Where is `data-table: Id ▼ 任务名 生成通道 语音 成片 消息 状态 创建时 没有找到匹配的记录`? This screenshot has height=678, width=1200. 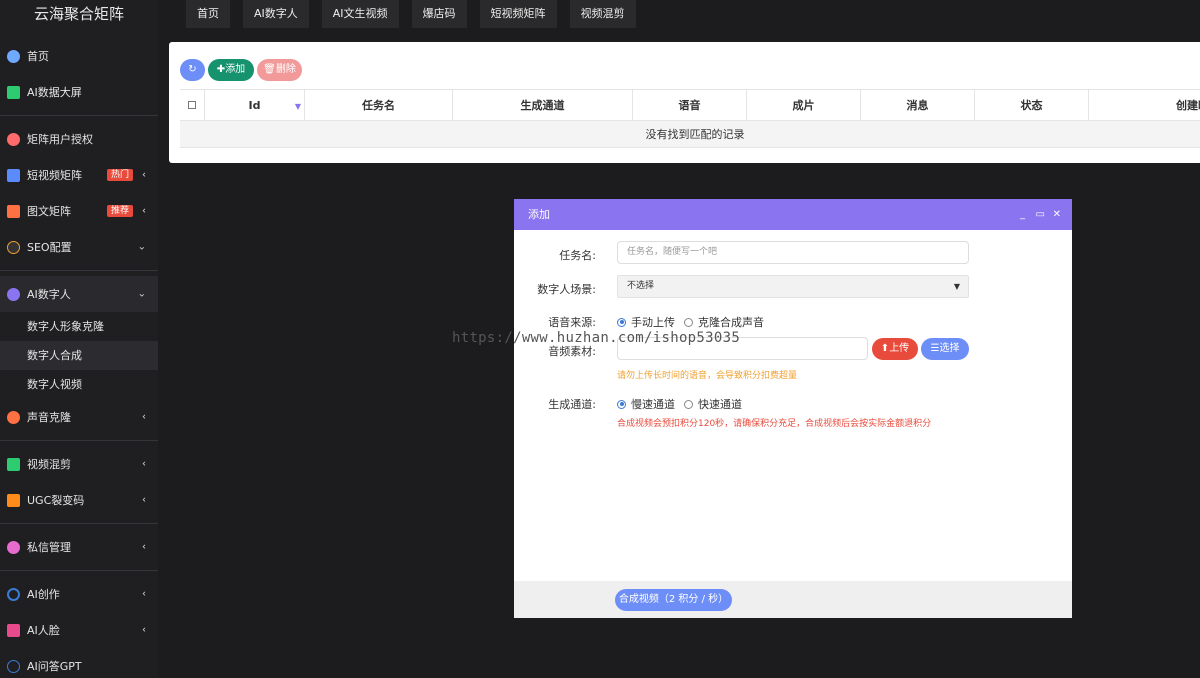
data-table: Id ▼ 任务名 生成通道 语音 成片 消息 状态 创建时 没有找到匹配的记录 is located at coordinates (690, 118).